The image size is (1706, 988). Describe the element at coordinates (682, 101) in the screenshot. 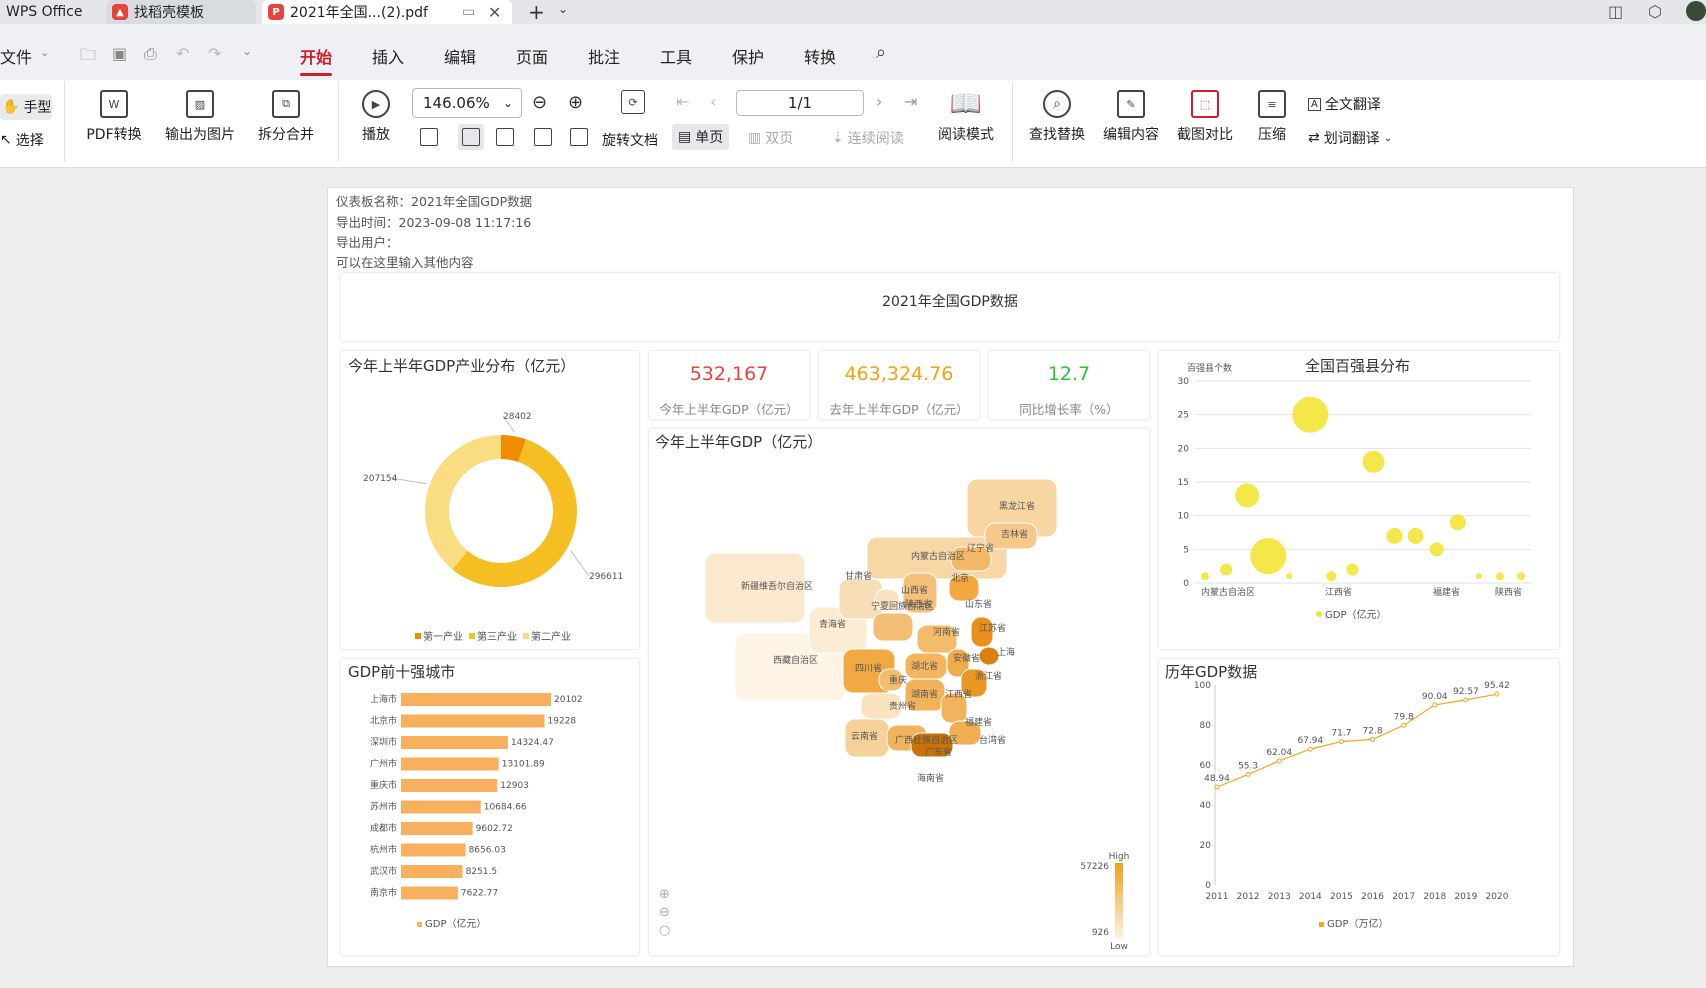

I see `first-page-icon: ⇤` at that location.